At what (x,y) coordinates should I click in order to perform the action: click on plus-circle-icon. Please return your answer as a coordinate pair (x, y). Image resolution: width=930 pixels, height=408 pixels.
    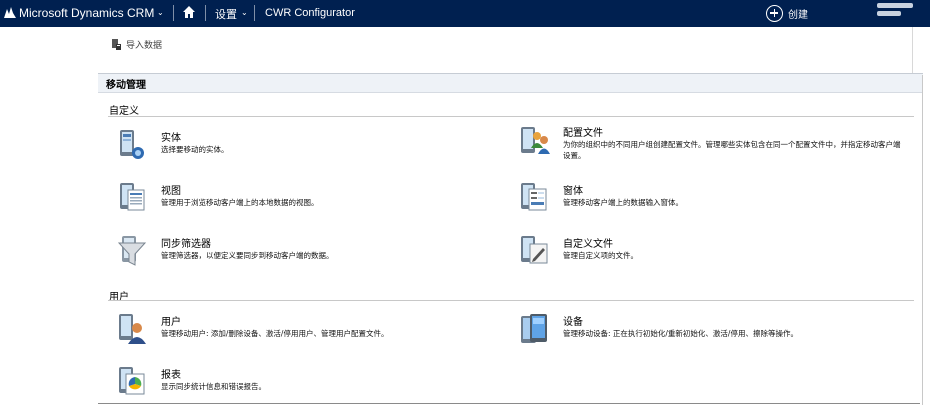
    Looking at the image, I should click on (774, 13).